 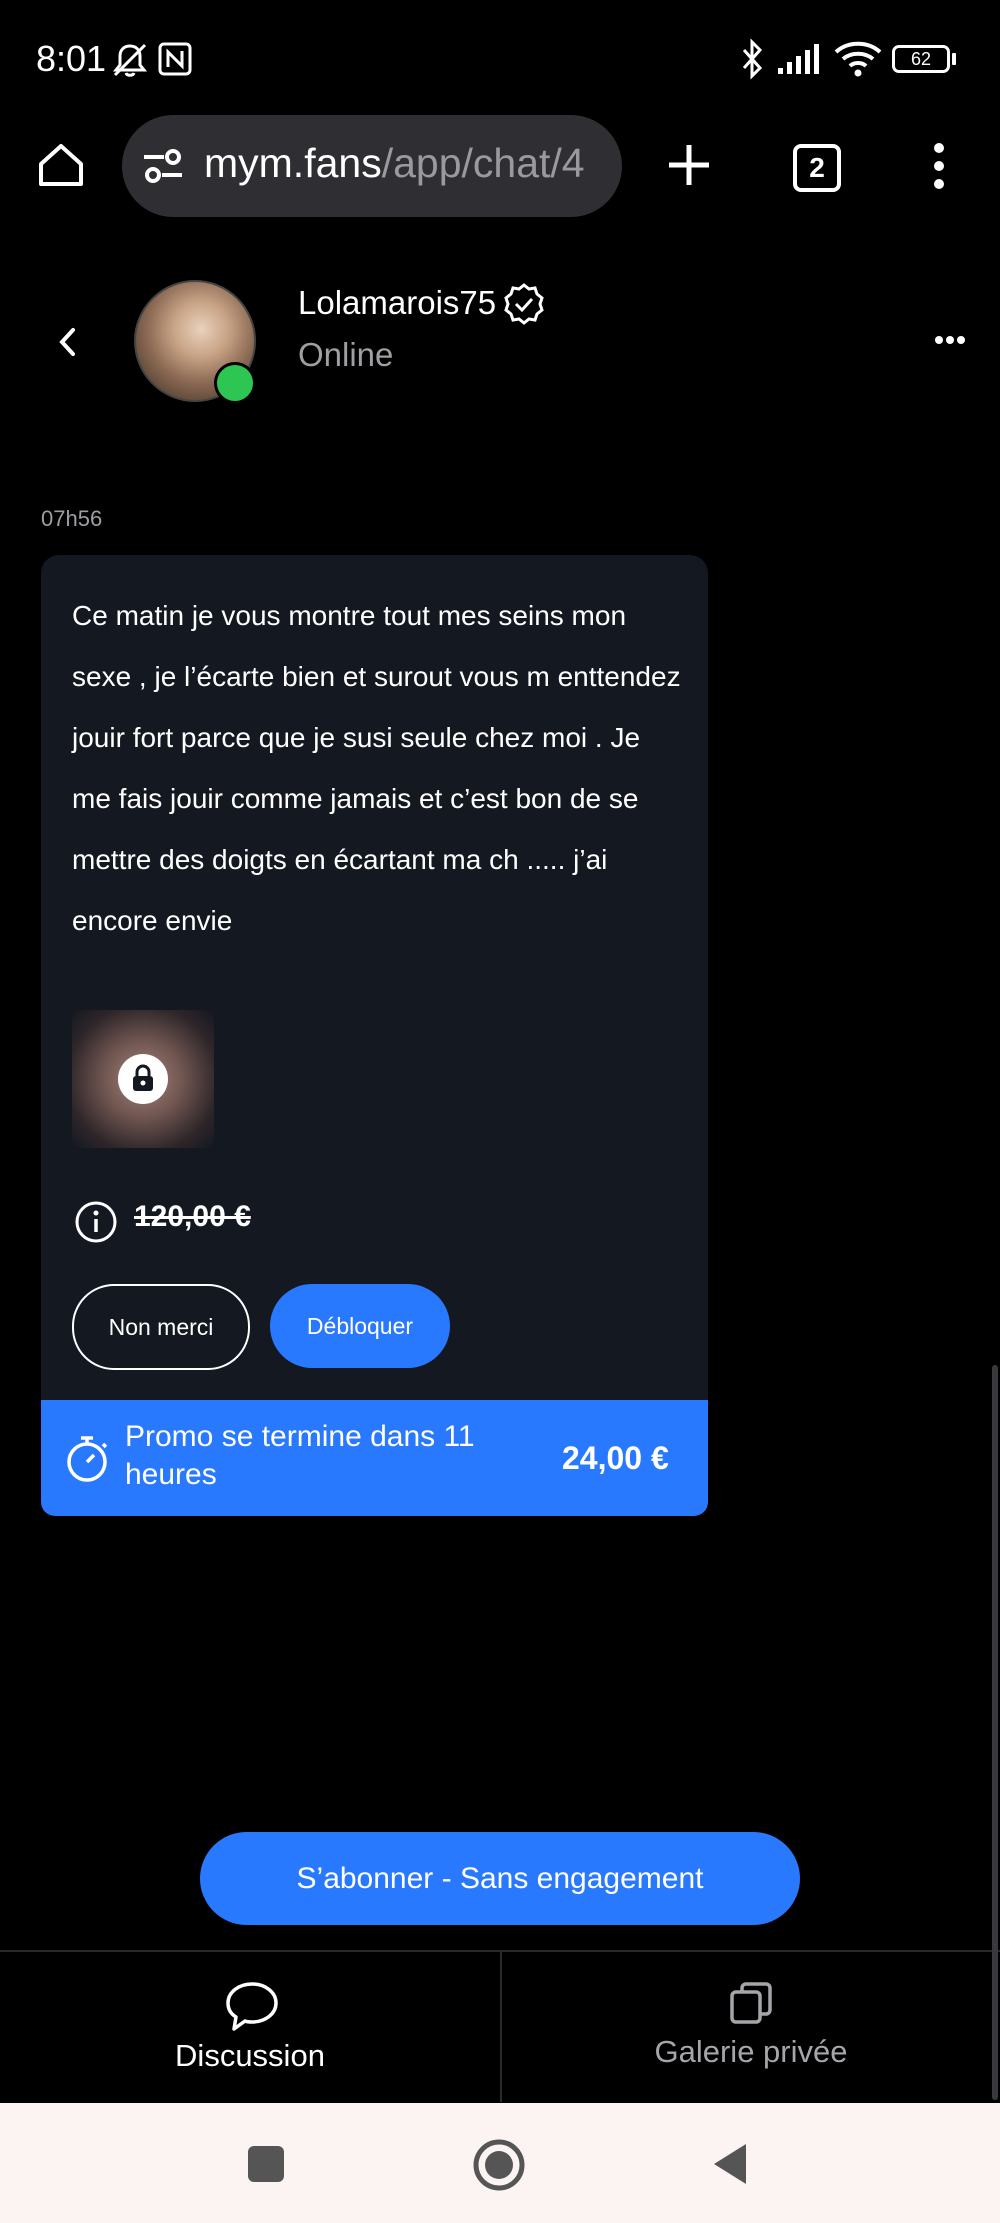 I want to click on promo-price: 24,00 €, so click(x=615, y=1458).